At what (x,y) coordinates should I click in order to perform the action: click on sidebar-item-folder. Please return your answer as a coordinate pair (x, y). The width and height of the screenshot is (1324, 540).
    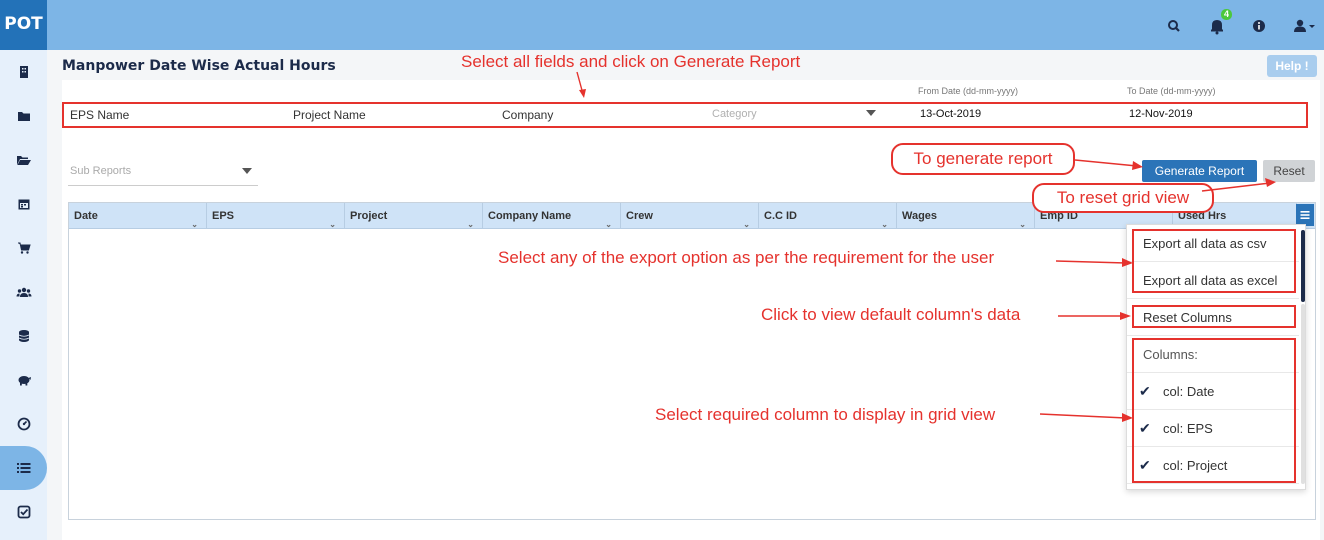
    Looking at the image, I should click on (23, 116).